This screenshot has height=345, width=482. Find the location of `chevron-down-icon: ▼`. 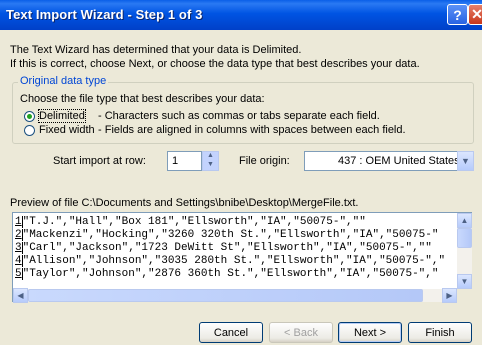

chevron-down-icon: ▼ is located at coordinates (465, 161).